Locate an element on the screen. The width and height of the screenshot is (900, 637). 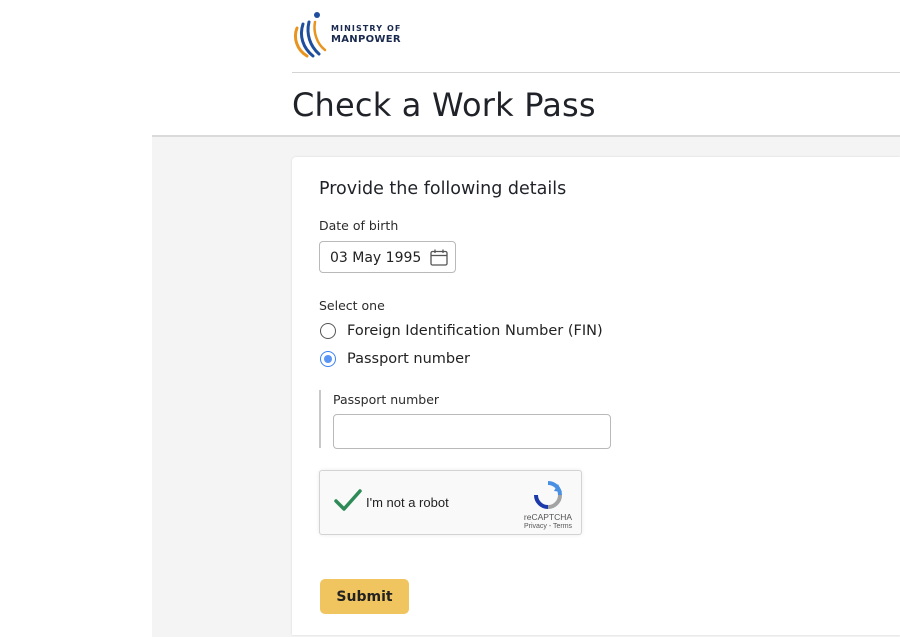
form-heading: Provide the following details is located at coordinates (443, 189).